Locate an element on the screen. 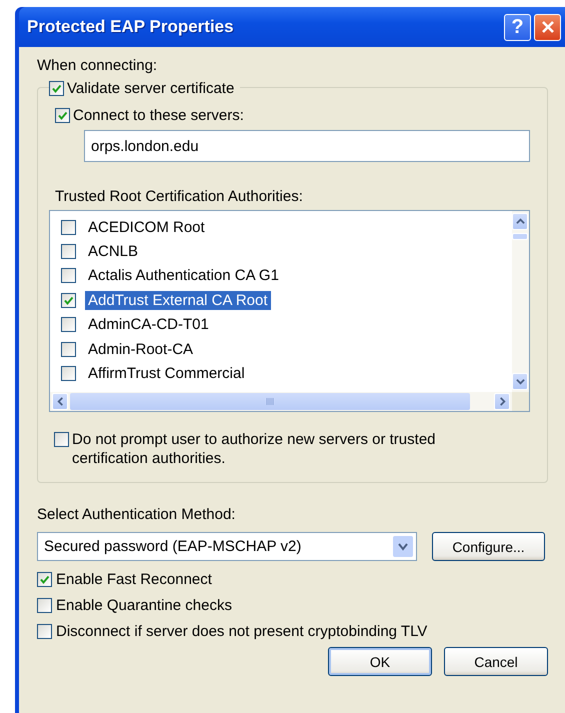  checkbox-label: Enable Fast Reconnect is located at coordinates (134, 579).